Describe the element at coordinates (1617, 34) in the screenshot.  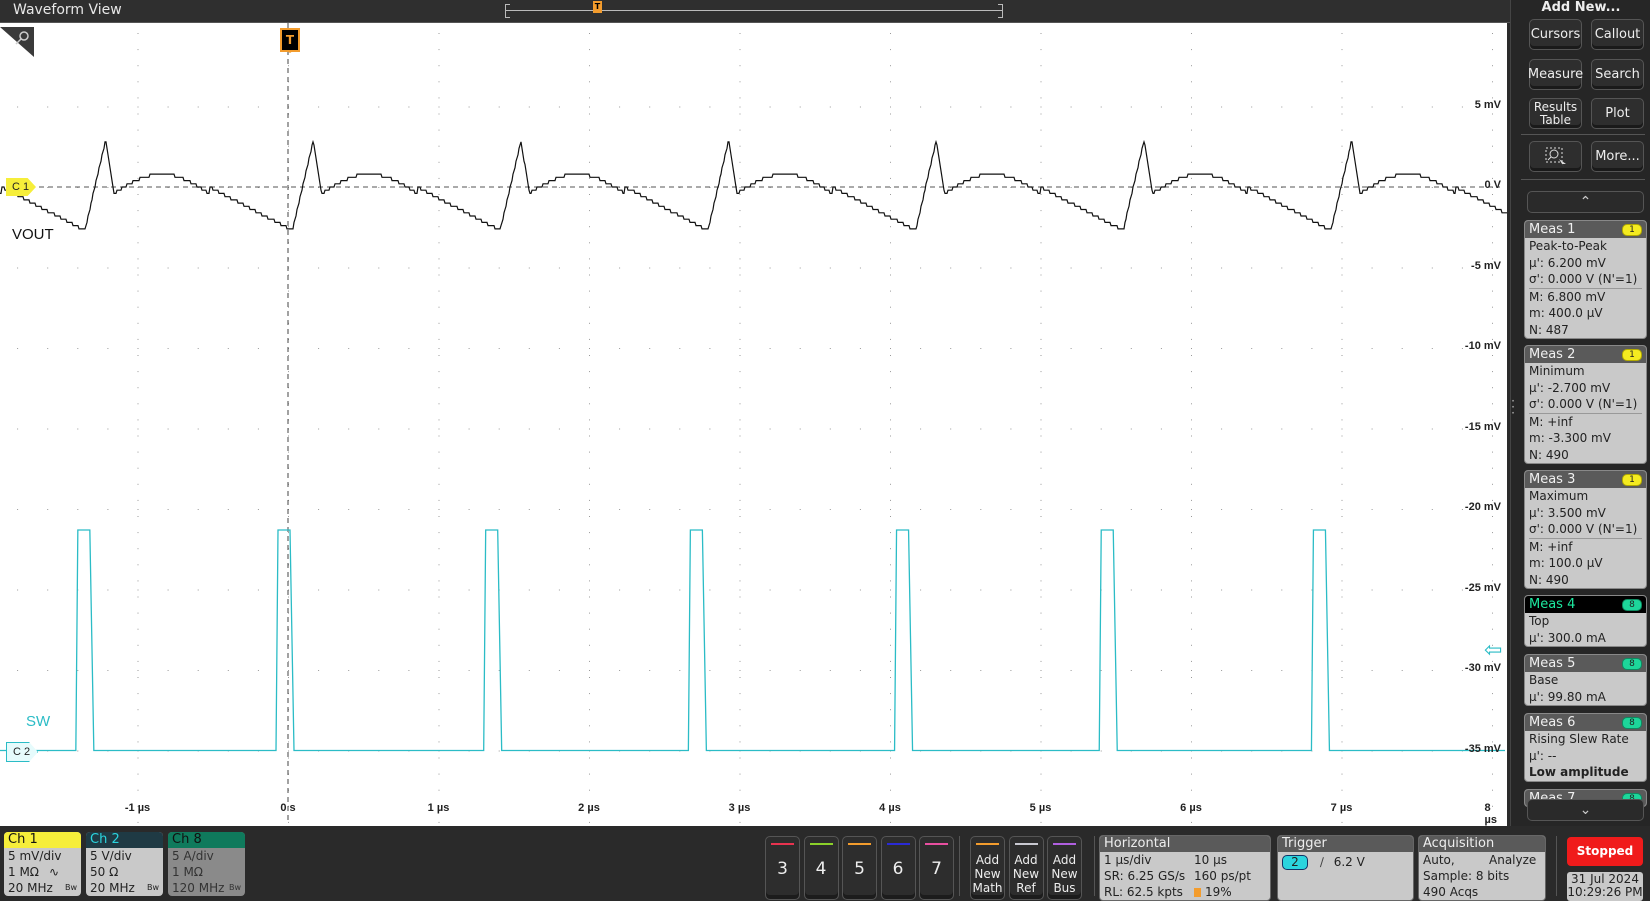
I see `callout-button: Callout` at that location.